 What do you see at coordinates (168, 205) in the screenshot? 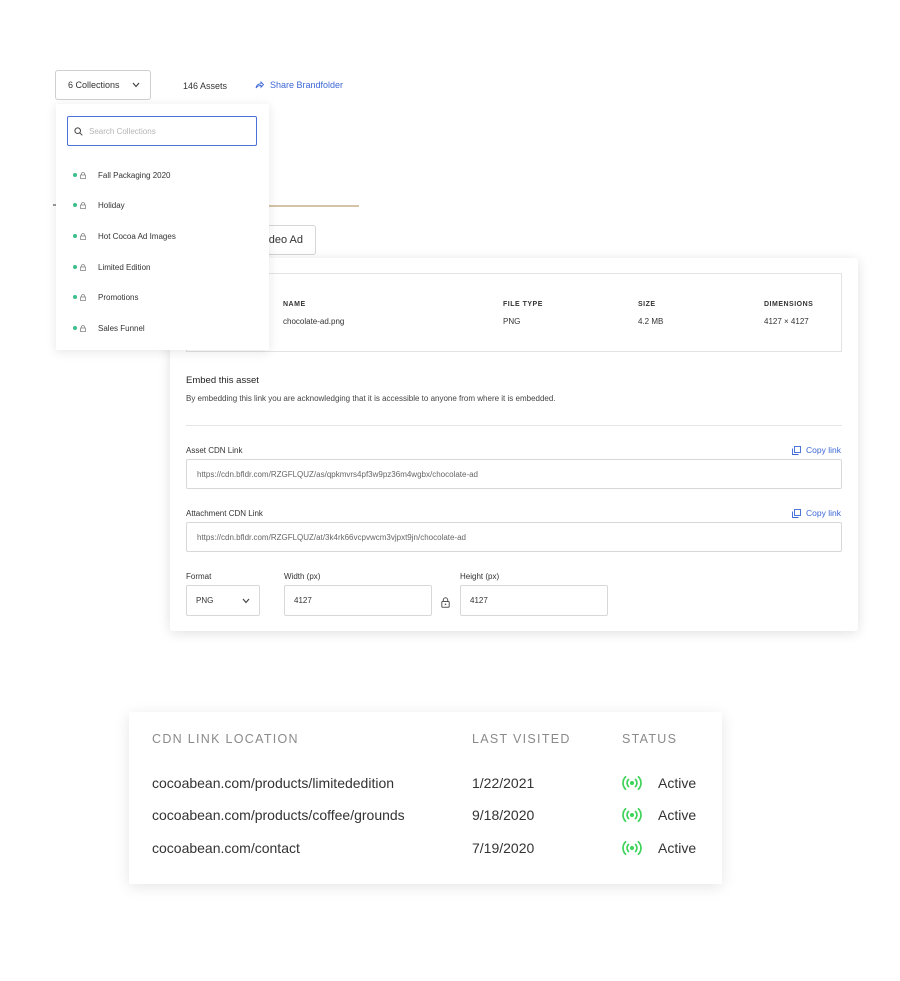
I see `collection-item: Holiday` at bounding box center [168, 205].